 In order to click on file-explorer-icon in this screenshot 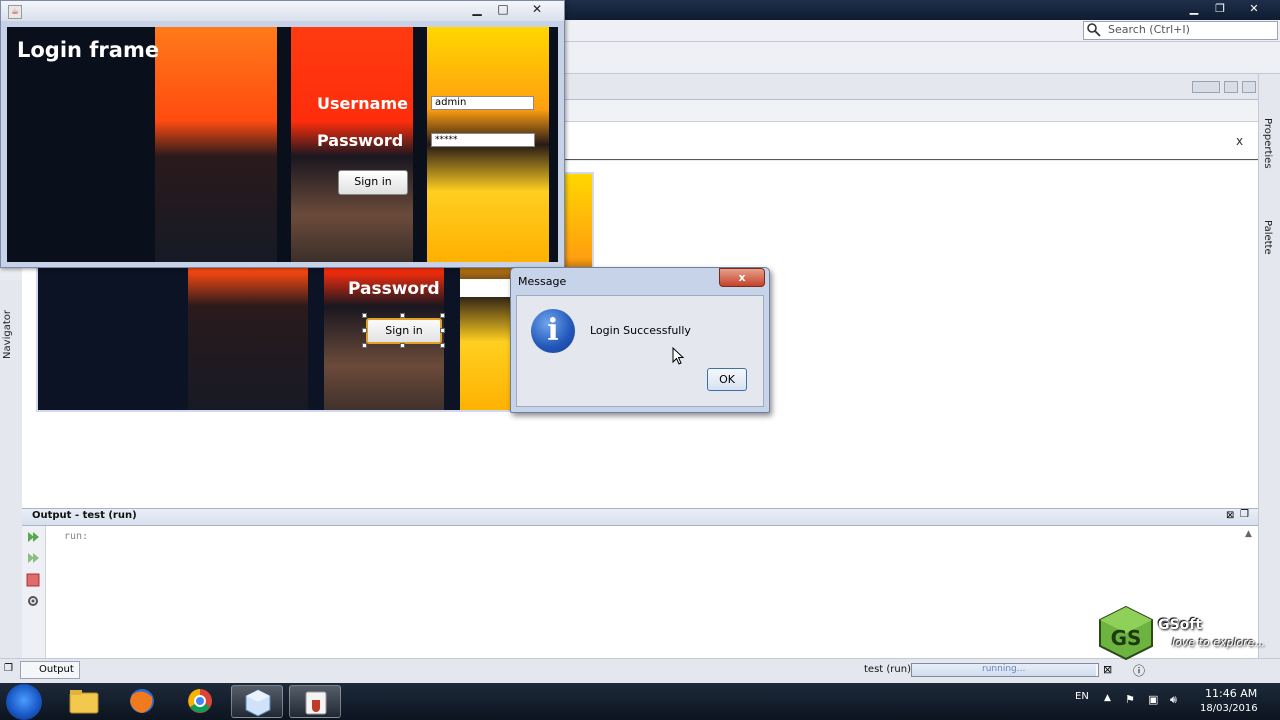, I will do `click(84, 701)`.